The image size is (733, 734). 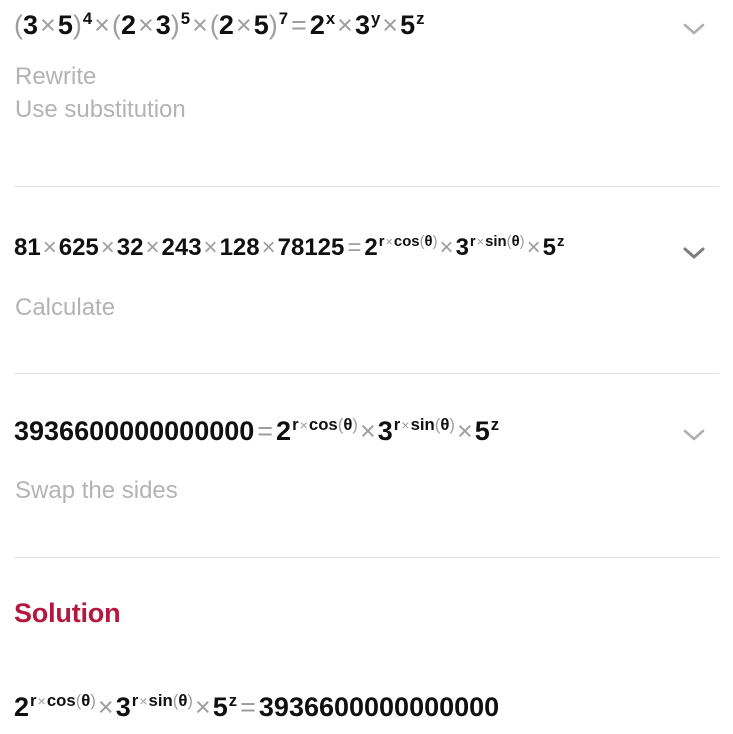 I want to click on term: 243, so click(x=181, y=247).